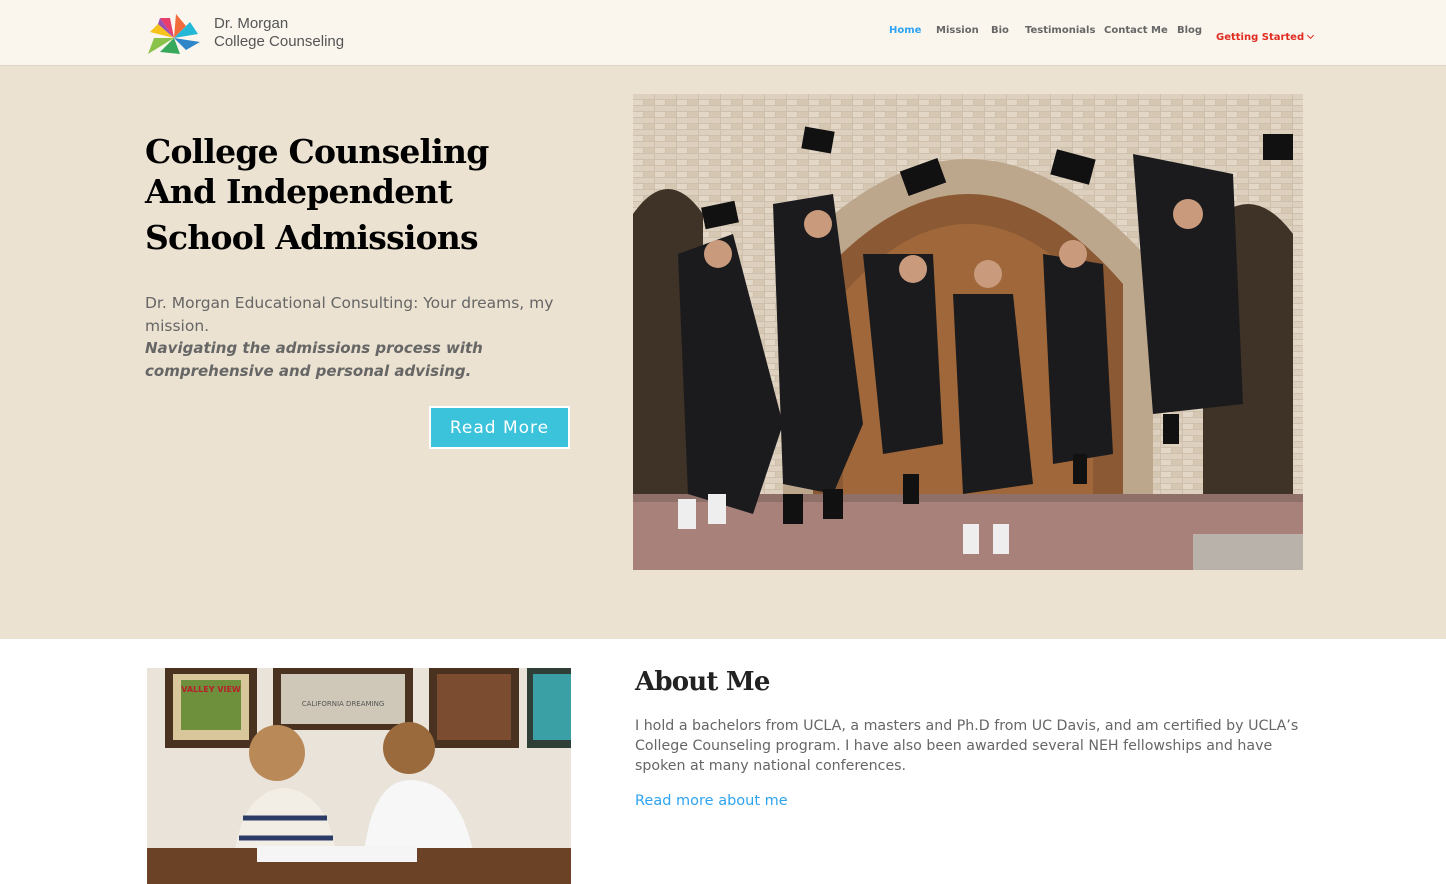  What do you see at coordinates (312, 237) in the screenshot?
I see `hero-title-line: School Admissions` at bounding box center [312, 237].